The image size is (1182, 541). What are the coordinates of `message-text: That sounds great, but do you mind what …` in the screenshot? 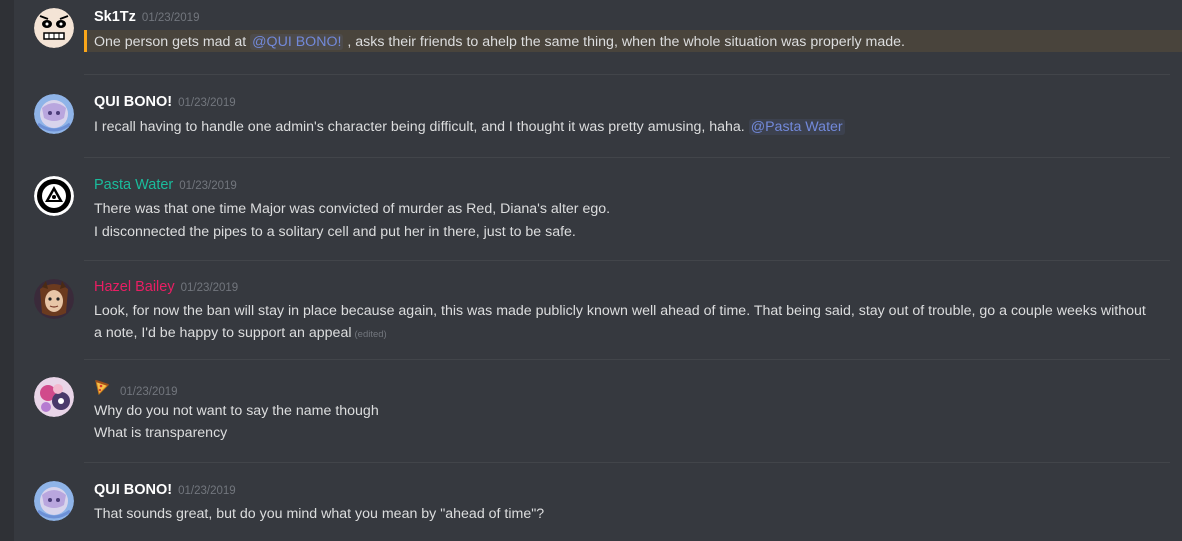 It's located at (319, 514).